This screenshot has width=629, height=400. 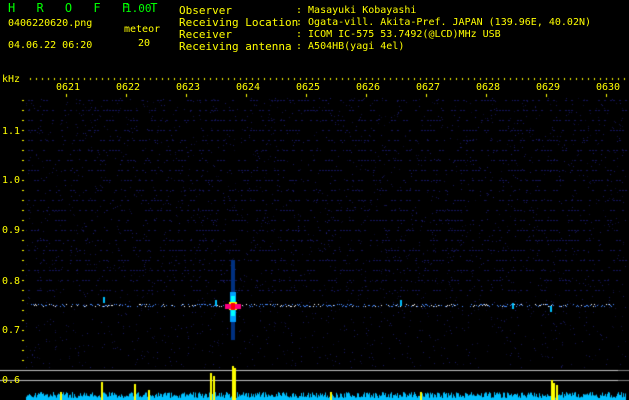 What do you see at coordinates (205, 34) in the screenshot?
I see `receiver-label: Receiver` at bounding box center [205, 34].